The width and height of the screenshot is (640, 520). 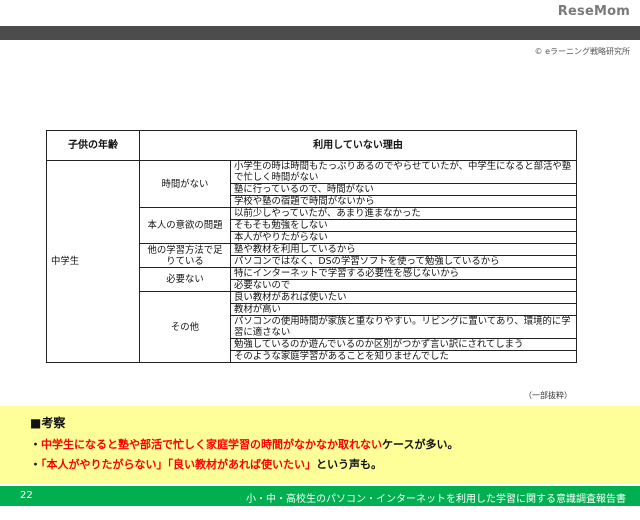 What do you see at coordinates (403, 309) in the screenshot?
I see `reason-cell: 教材が高い` at bounding box center [403, 309].